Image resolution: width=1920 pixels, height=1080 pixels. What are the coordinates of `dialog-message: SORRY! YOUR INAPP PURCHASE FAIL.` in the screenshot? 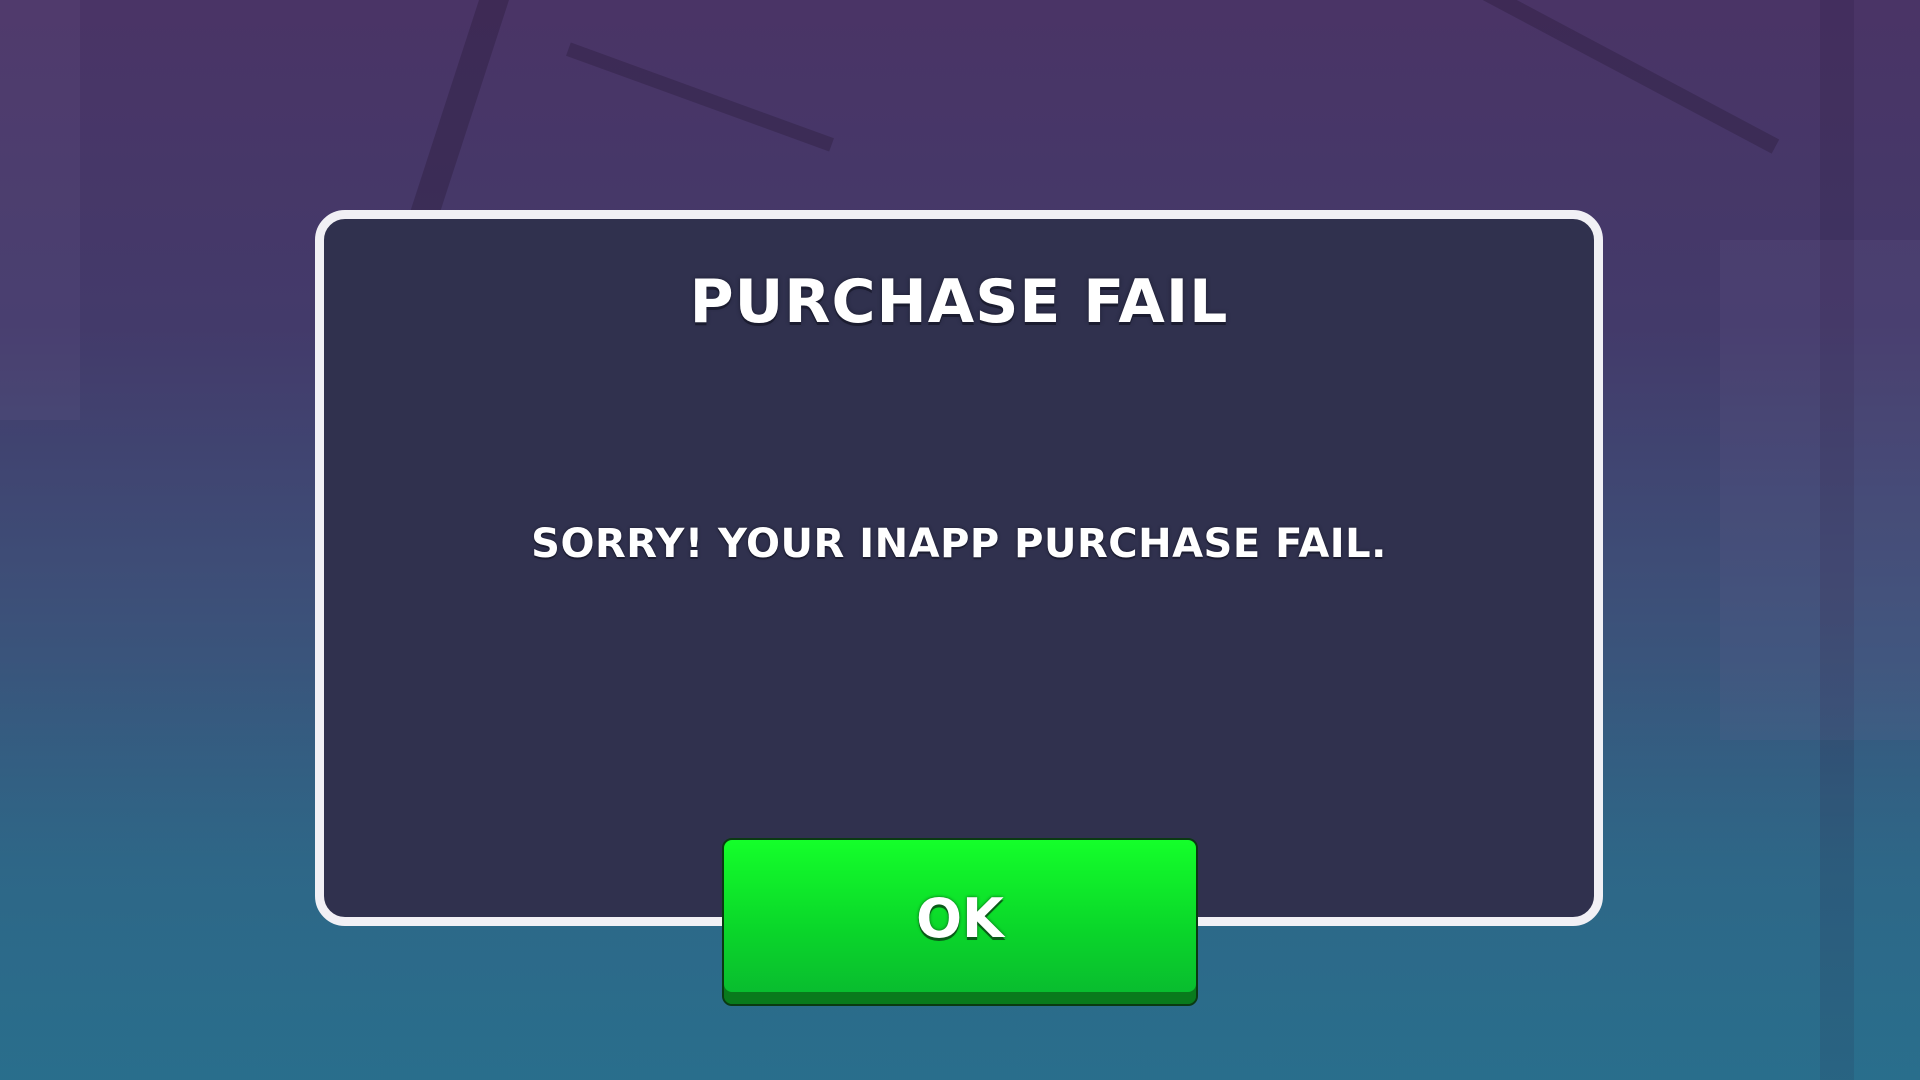 It's located at (959, 544).